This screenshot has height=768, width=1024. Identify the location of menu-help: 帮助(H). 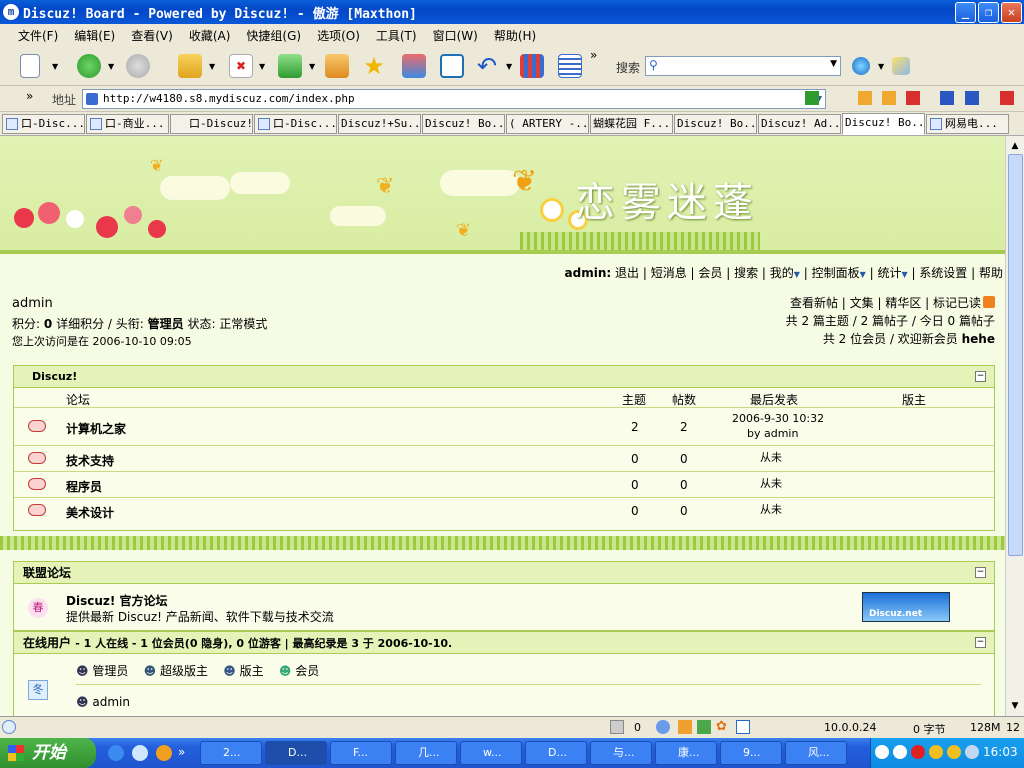
(515, 35).